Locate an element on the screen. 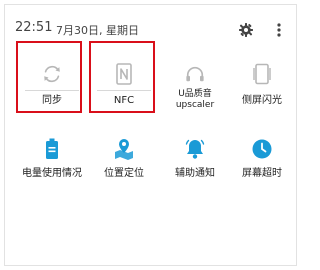 The height and width of the screenshot is (270, 320). bell-icon is located at coordinates (195, 149).